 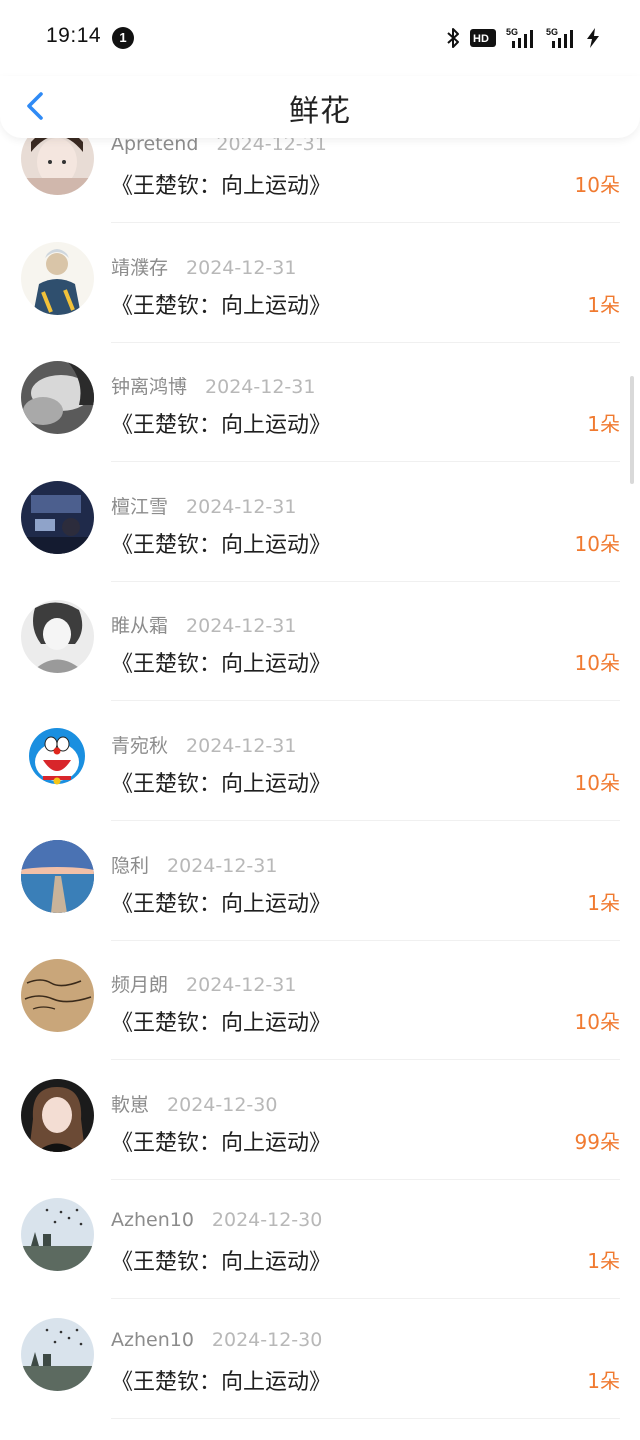 What do you see at coordinates (632, 430) in the screenshot?
I see `scrollbar` at bounding box center [632, 430].